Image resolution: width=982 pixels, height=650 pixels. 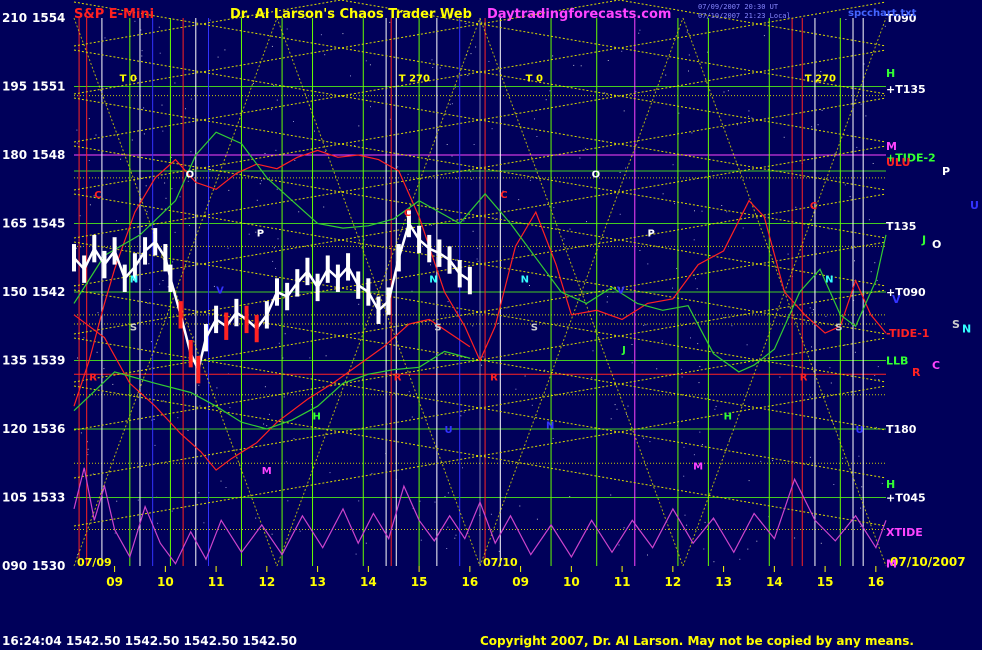 What do you see at coordinates (825, 582) in the screenshot?
I see `x-tick-label: 15` at bounding box center [825, 582].